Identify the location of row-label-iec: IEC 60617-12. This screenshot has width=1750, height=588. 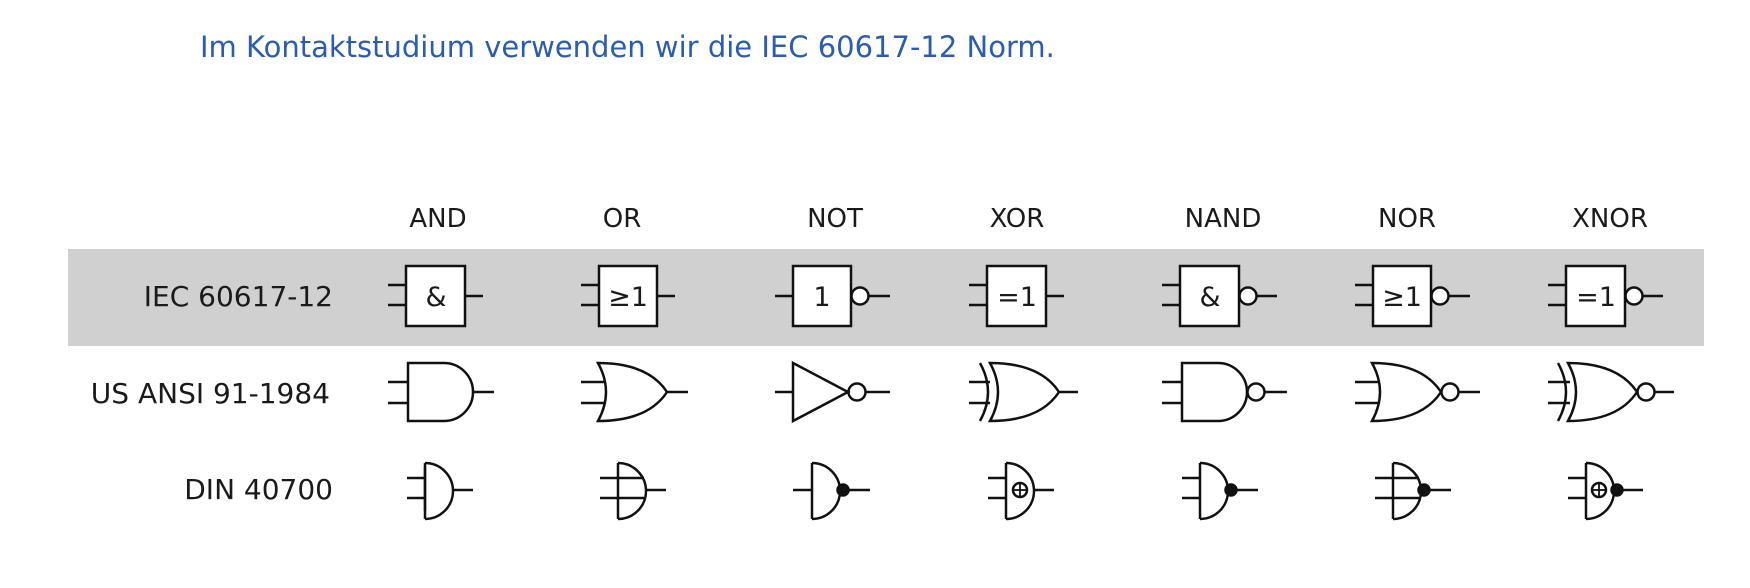
(238, 296).